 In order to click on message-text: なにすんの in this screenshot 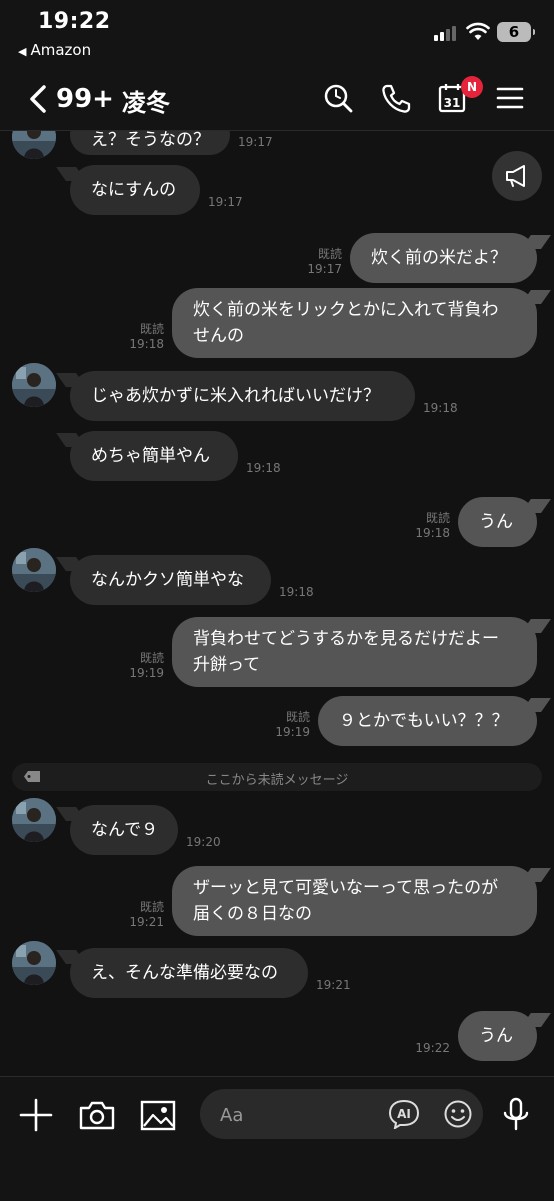, I will do `click(134, 190)`.